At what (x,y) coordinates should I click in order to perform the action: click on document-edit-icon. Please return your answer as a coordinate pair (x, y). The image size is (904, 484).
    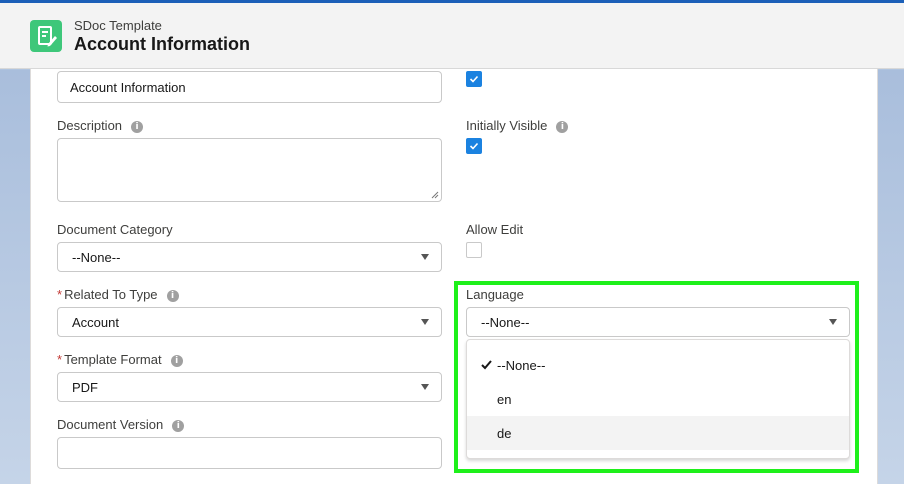
    Looking at the image, I should click on (46, 36).